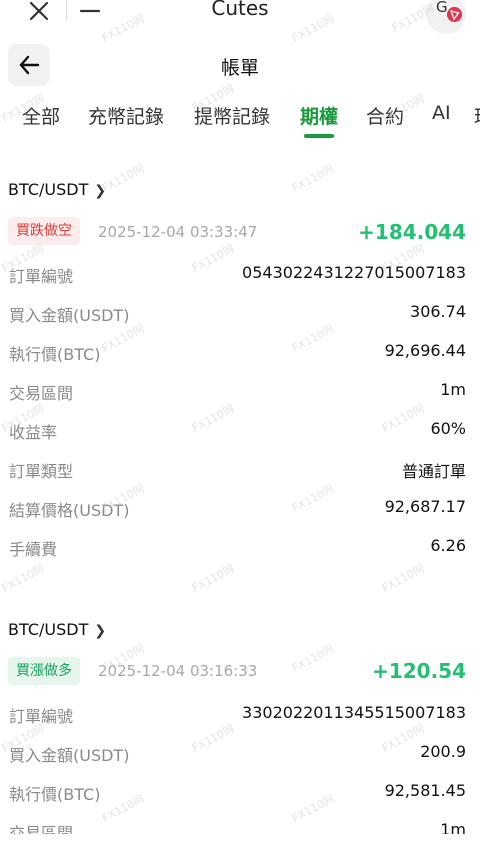  I want to click on direction-badge: 買漲做多, so click(44, 671).